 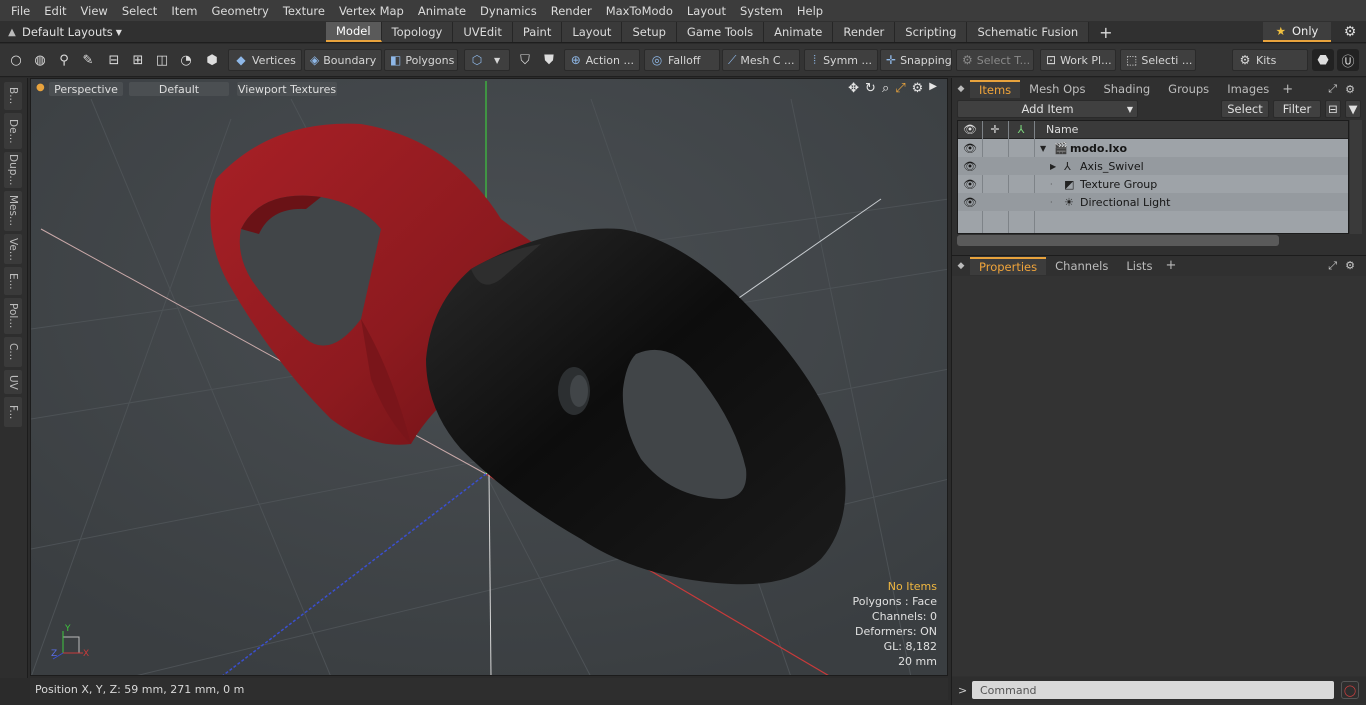 What do you see at coordinates (761, 11) in the screenshot?
I see `menu-item-system: System` at bounding box center [761, 11].